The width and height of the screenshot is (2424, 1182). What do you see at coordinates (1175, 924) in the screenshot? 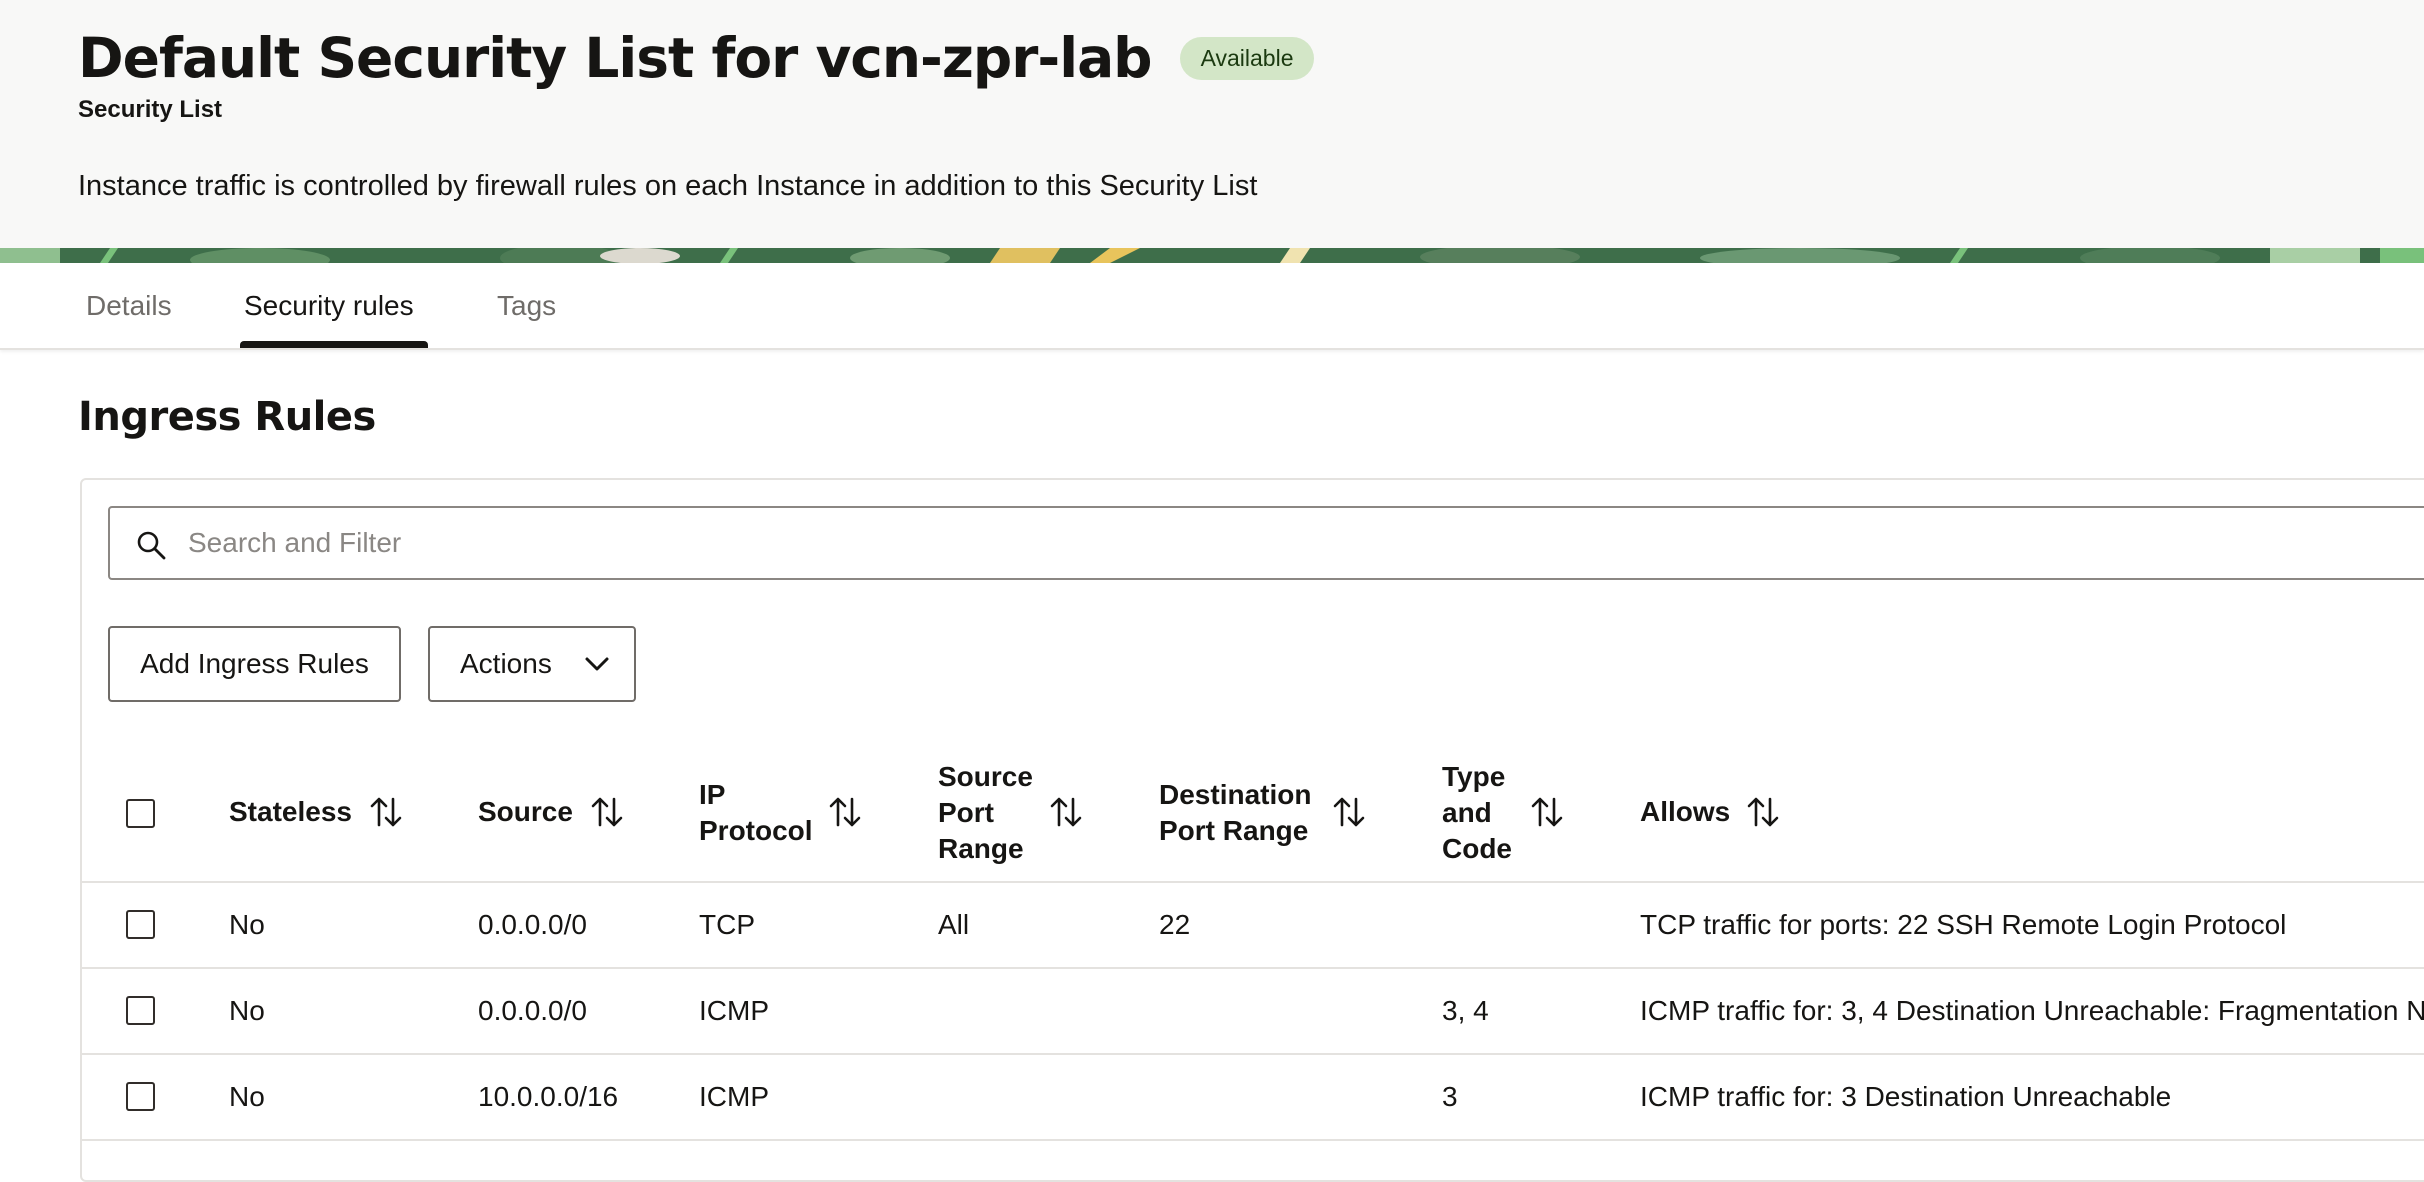
I see `cell-dest-port: 22` at bounding box center [1175, 924].